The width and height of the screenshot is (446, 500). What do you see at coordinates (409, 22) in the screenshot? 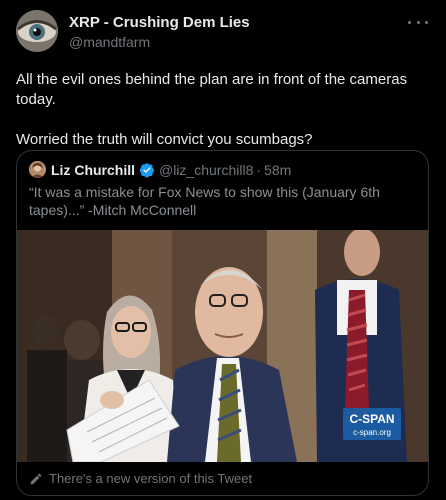
I see `more-horizontal-icon` at bounding box center [409, 22].